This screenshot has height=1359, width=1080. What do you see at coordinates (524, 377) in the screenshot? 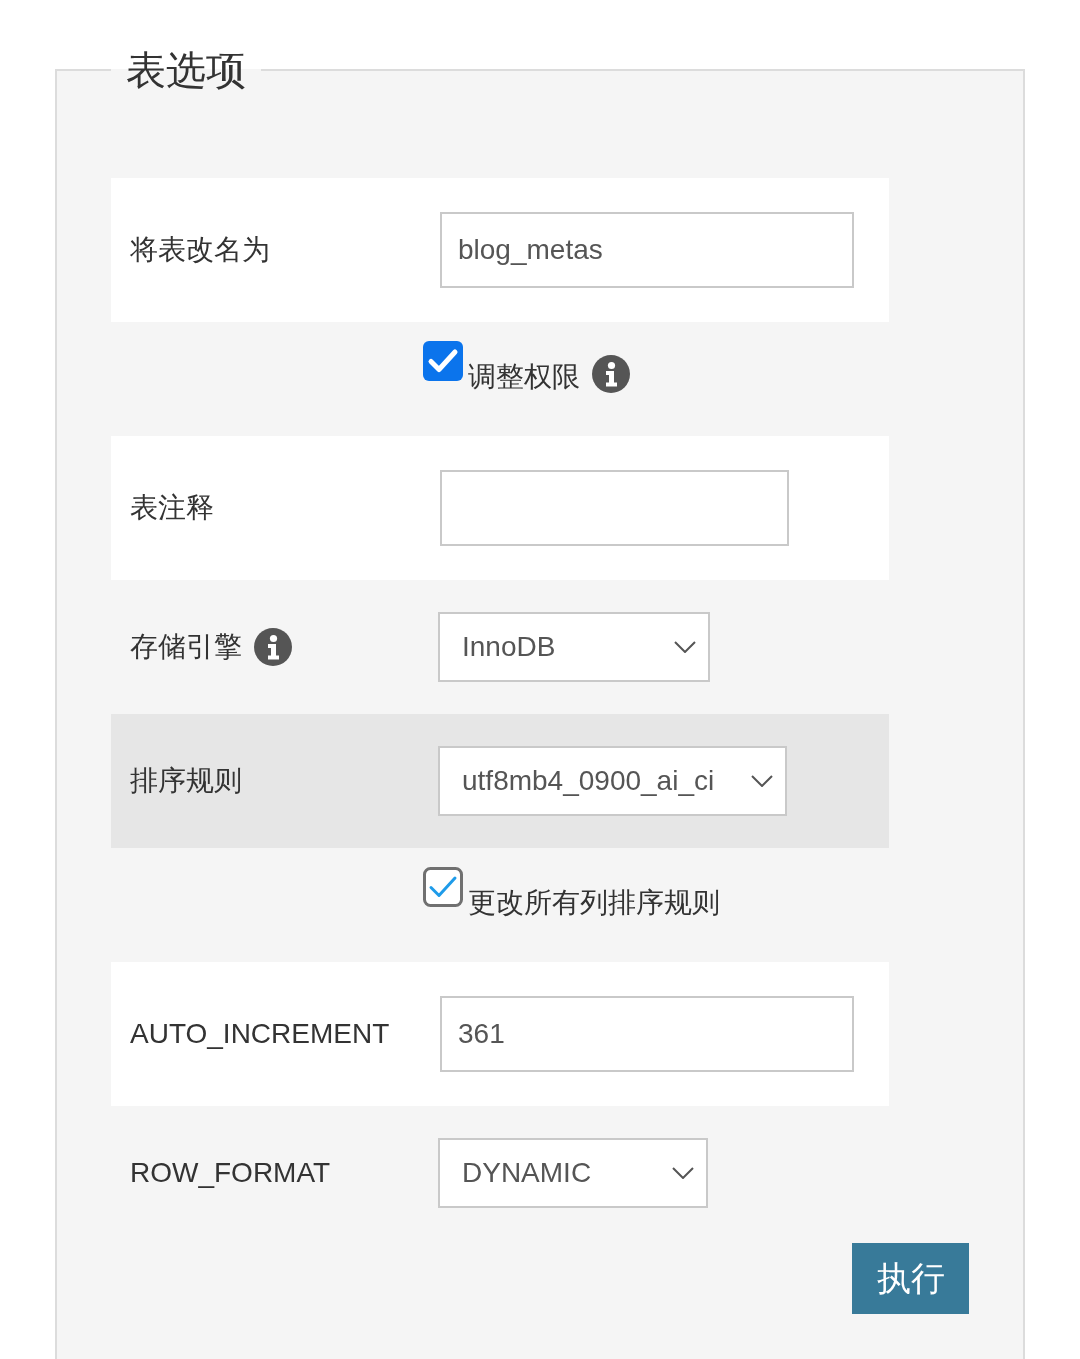
I see `checkbox-label: 调整权限` at bounding box center [524, 377].